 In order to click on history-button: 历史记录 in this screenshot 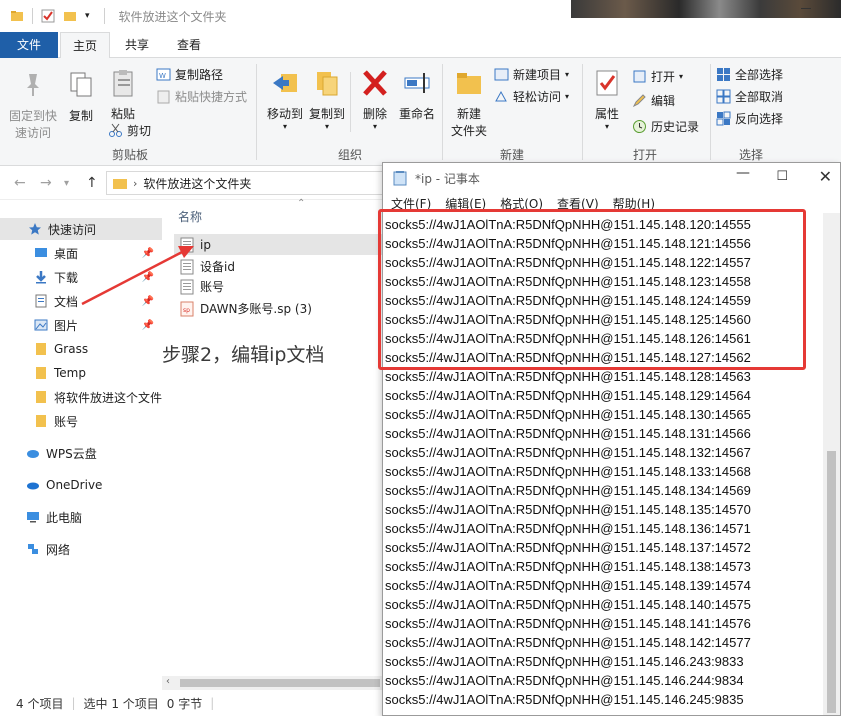, I will do `click(665, 126)`.